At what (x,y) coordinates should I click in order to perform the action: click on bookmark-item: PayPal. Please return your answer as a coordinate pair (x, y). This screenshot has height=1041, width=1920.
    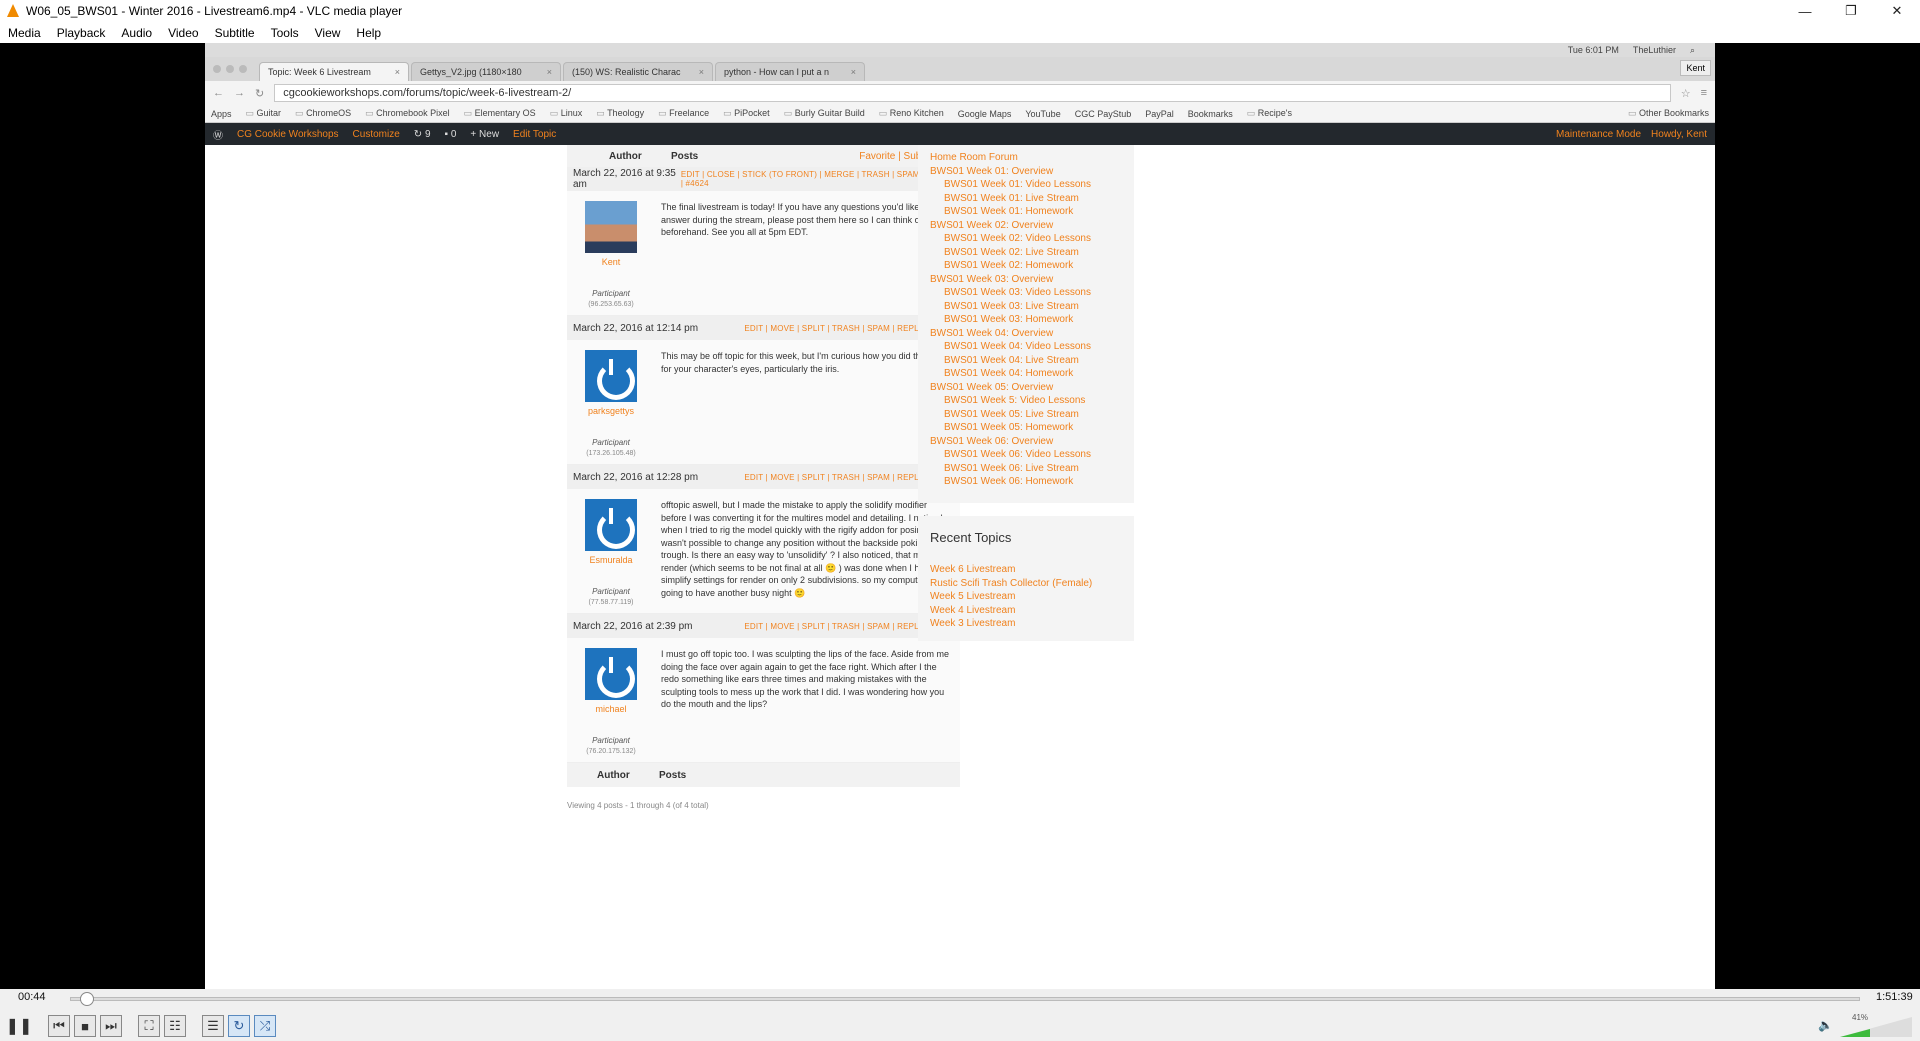
    Looking at the image, I should click on (1159, 113).